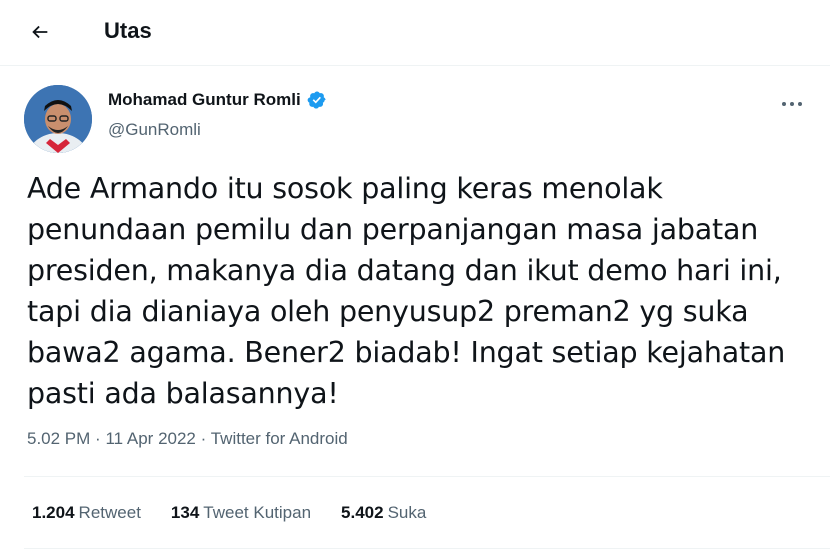 Image resolution: width=830 pixels, height=553 pixels. I want to click on avatar, so click(58, 119).